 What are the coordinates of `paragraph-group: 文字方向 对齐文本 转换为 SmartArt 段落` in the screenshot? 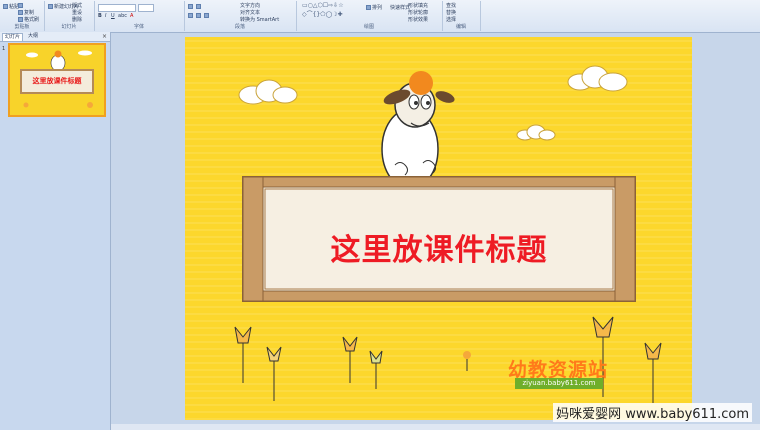 It's located at (240, 16).